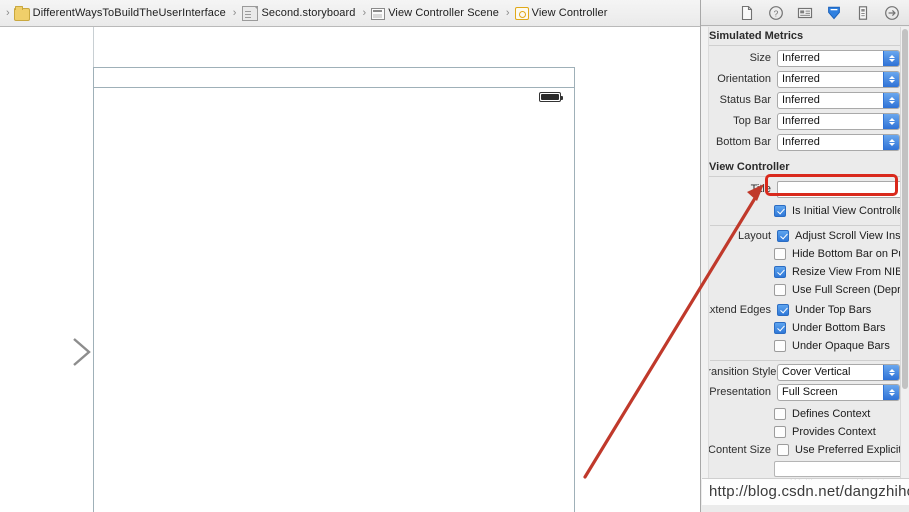 Image resolution: width=909 pixels, height=512 pixels. I want to click on inspector-selector-bar: ?, so click(805, 13).